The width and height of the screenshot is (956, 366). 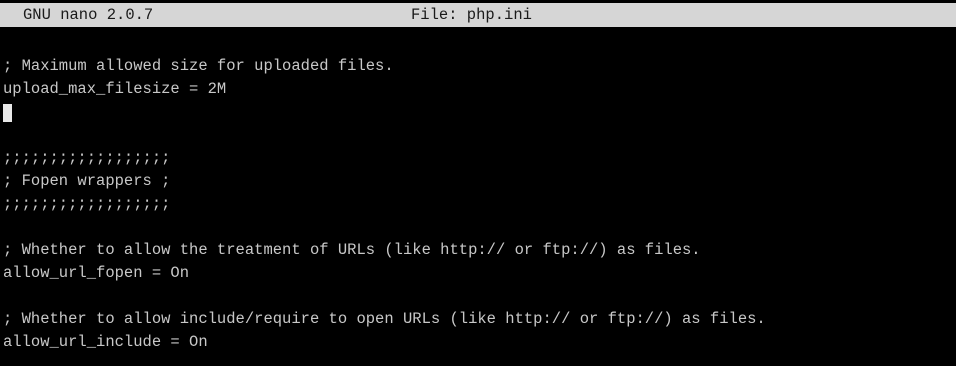 I want to click on file-name: File: php.ini, so click(x=471, y=15).